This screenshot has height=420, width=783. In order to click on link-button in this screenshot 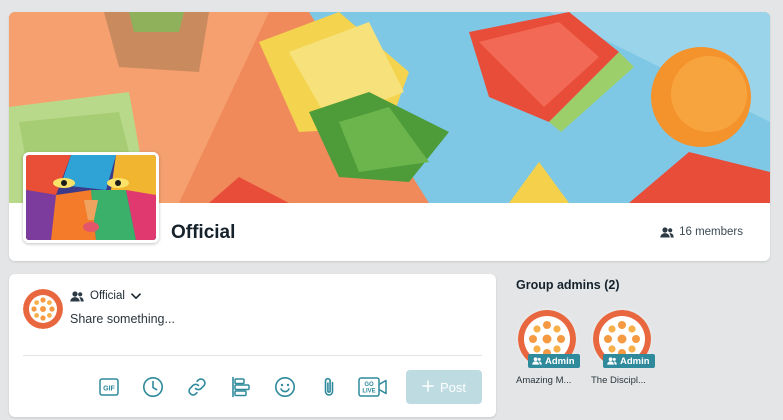, I will do `click(197, 387)`.